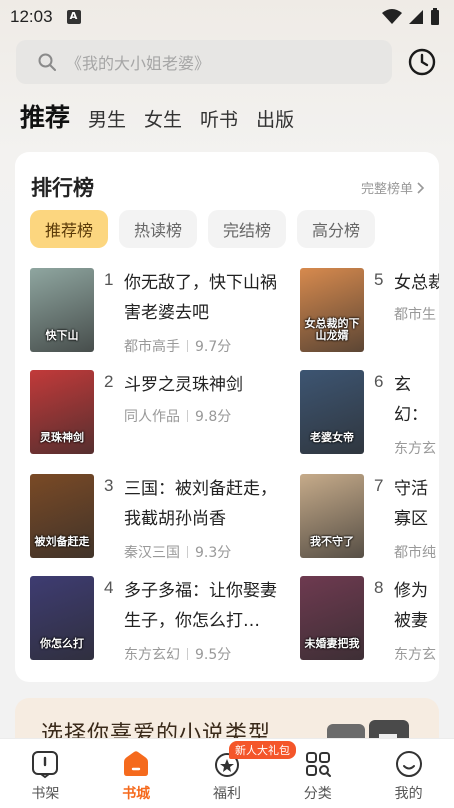  What do you see at coordinates (416, 17) in the screenshot?
I see `signal-icon` at bounding box center [416, 17].